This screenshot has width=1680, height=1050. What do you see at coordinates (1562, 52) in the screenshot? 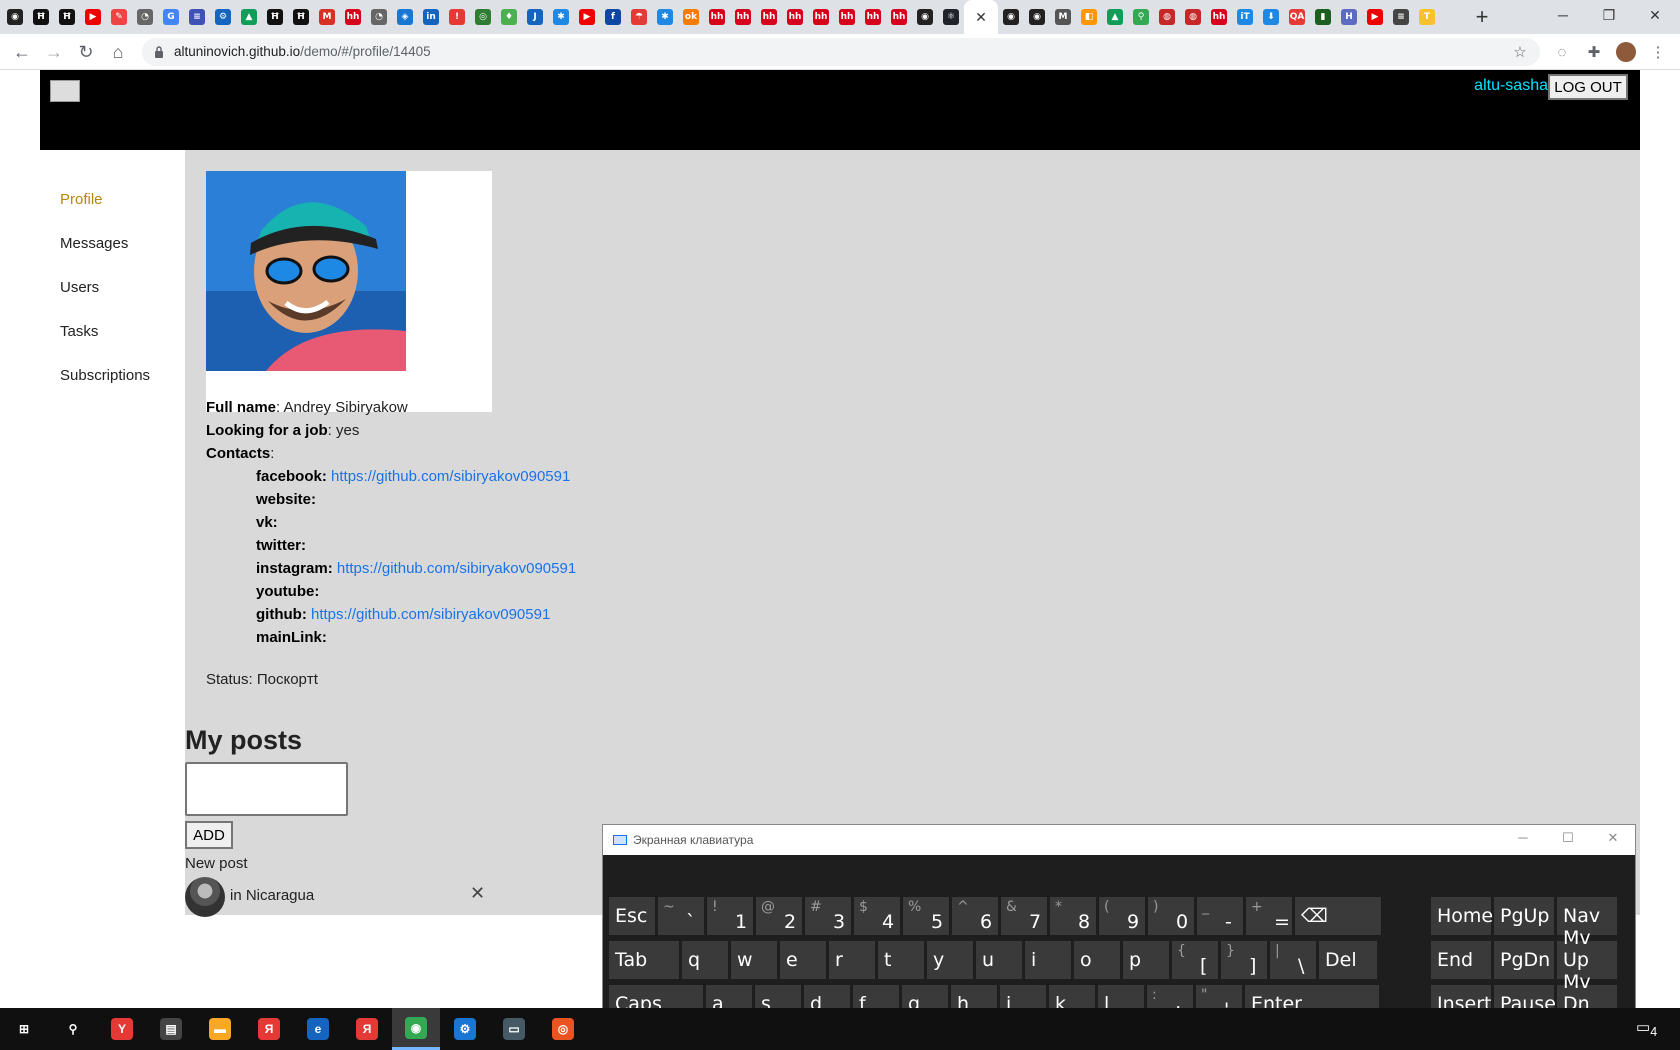
I see `extension-icon: ◌` at bounding box center [1562, 52].